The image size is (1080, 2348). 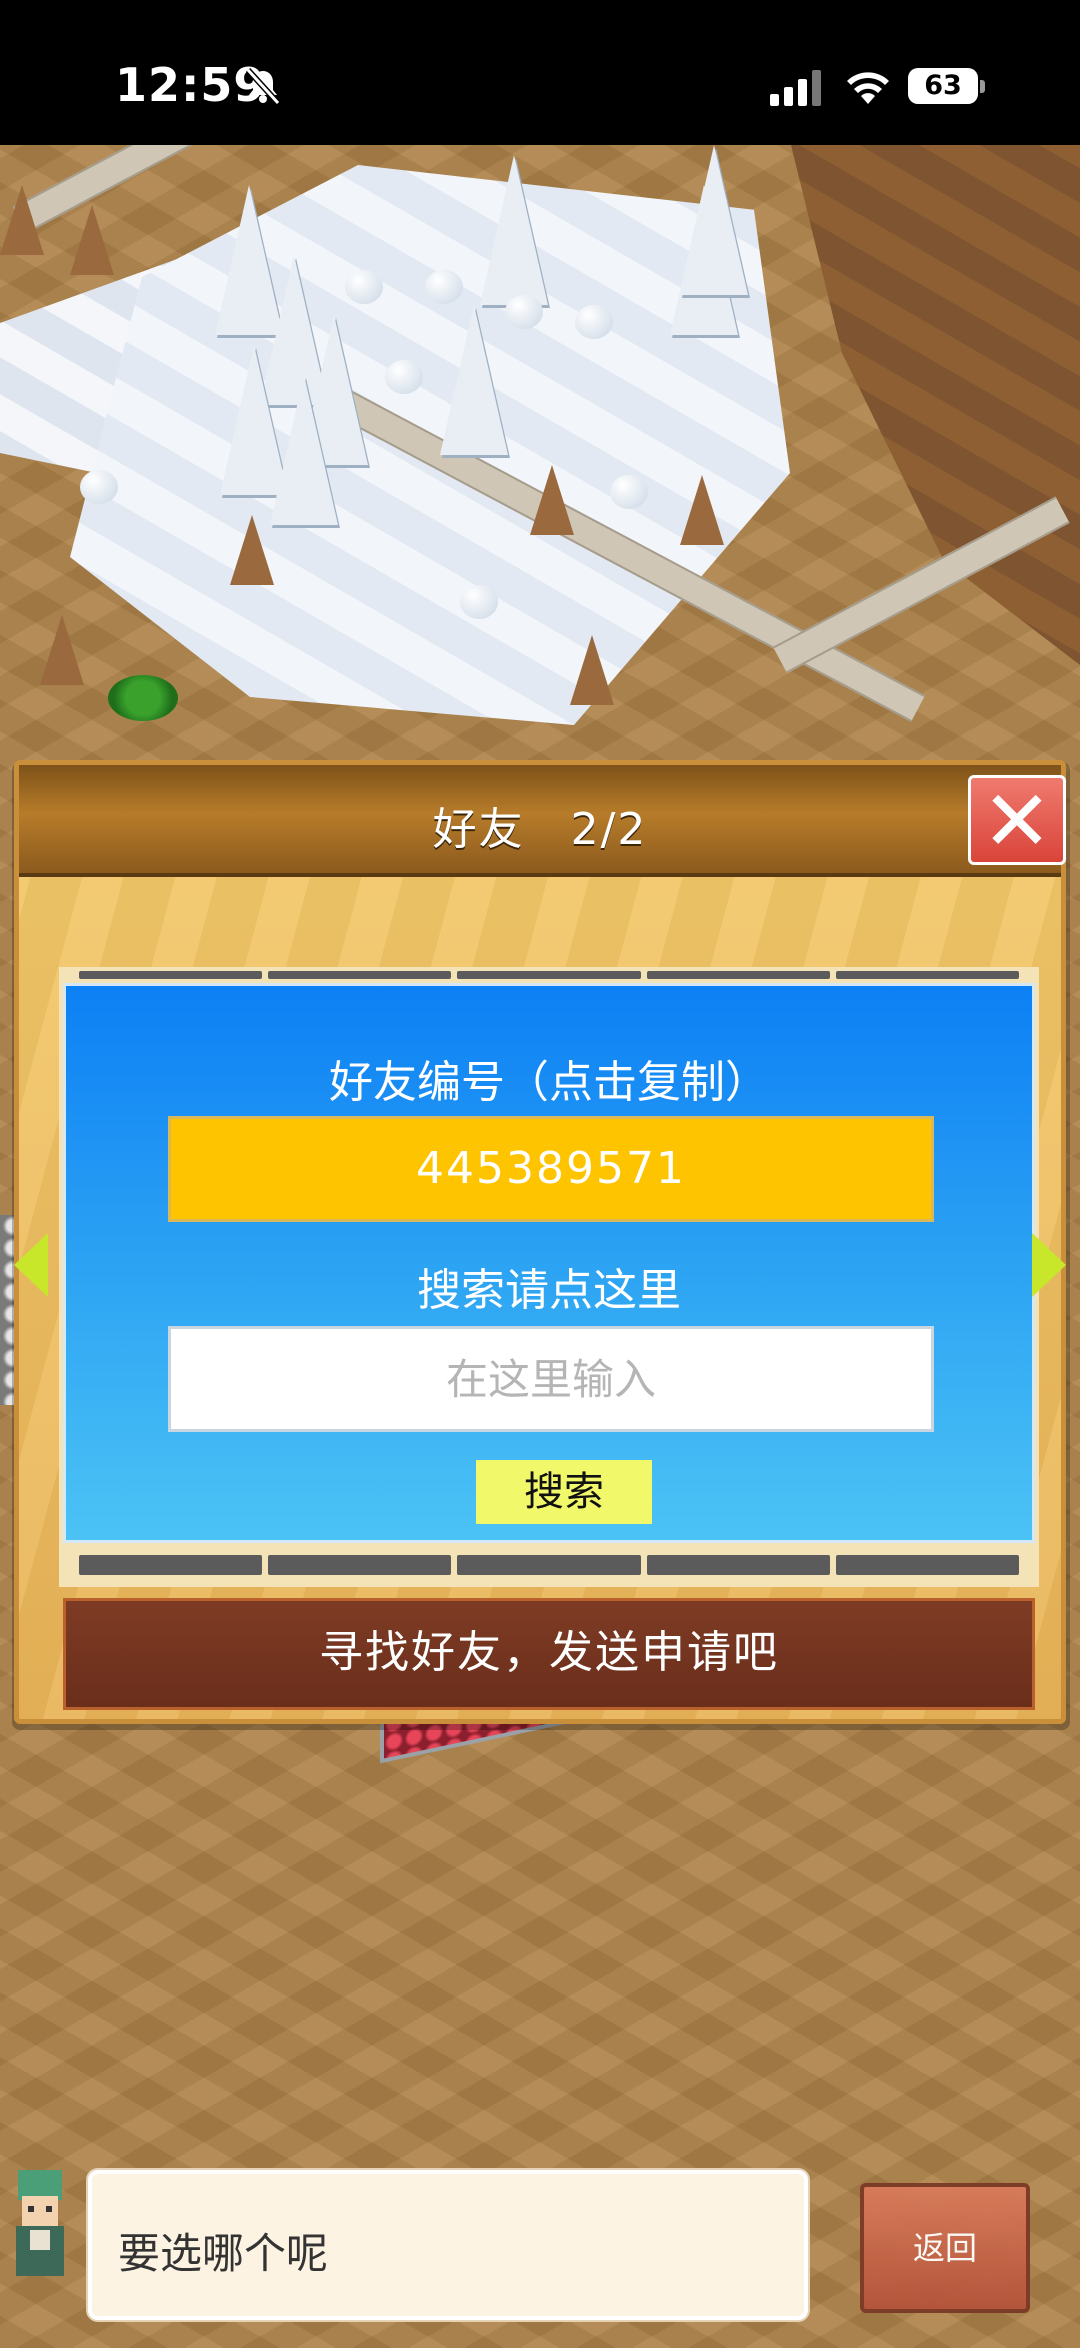 I want to click on panel-rail-top, so click(x=549, y=975).